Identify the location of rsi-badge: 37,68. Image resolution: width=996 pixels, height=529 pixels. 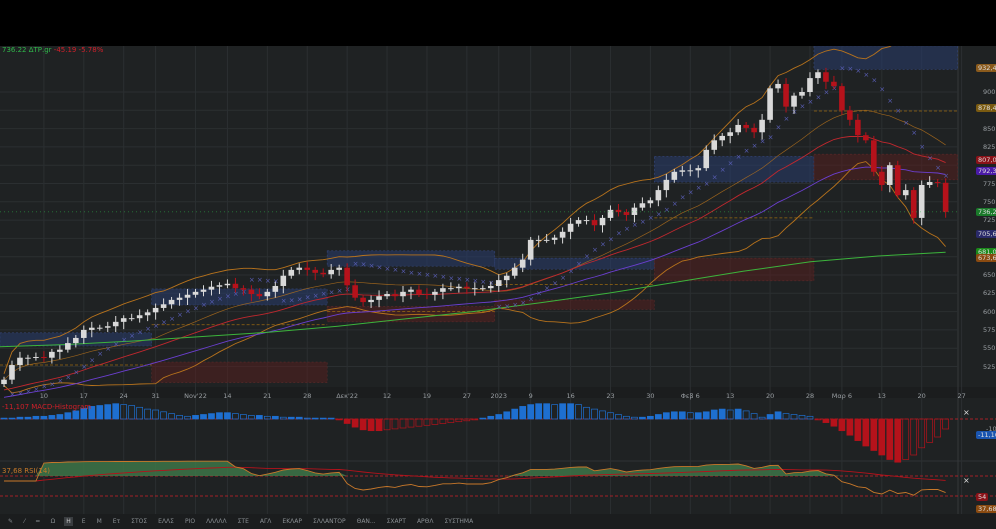
(986, 509).